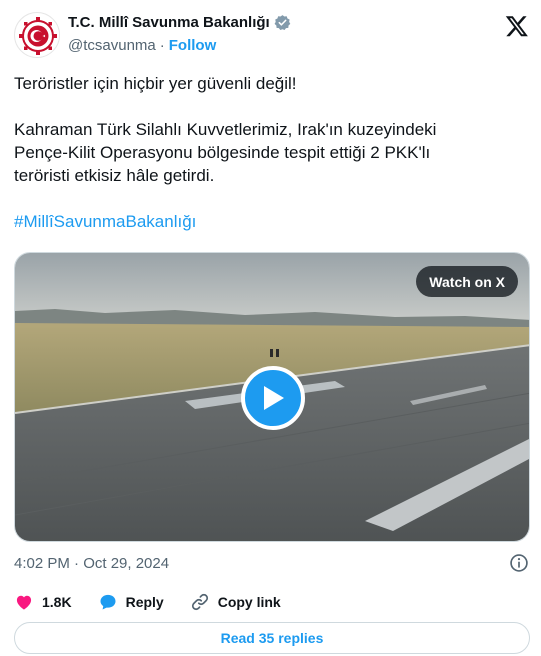 The image size is (541, 656). I want to click on like-count: 1.8K, so click(57, 602).